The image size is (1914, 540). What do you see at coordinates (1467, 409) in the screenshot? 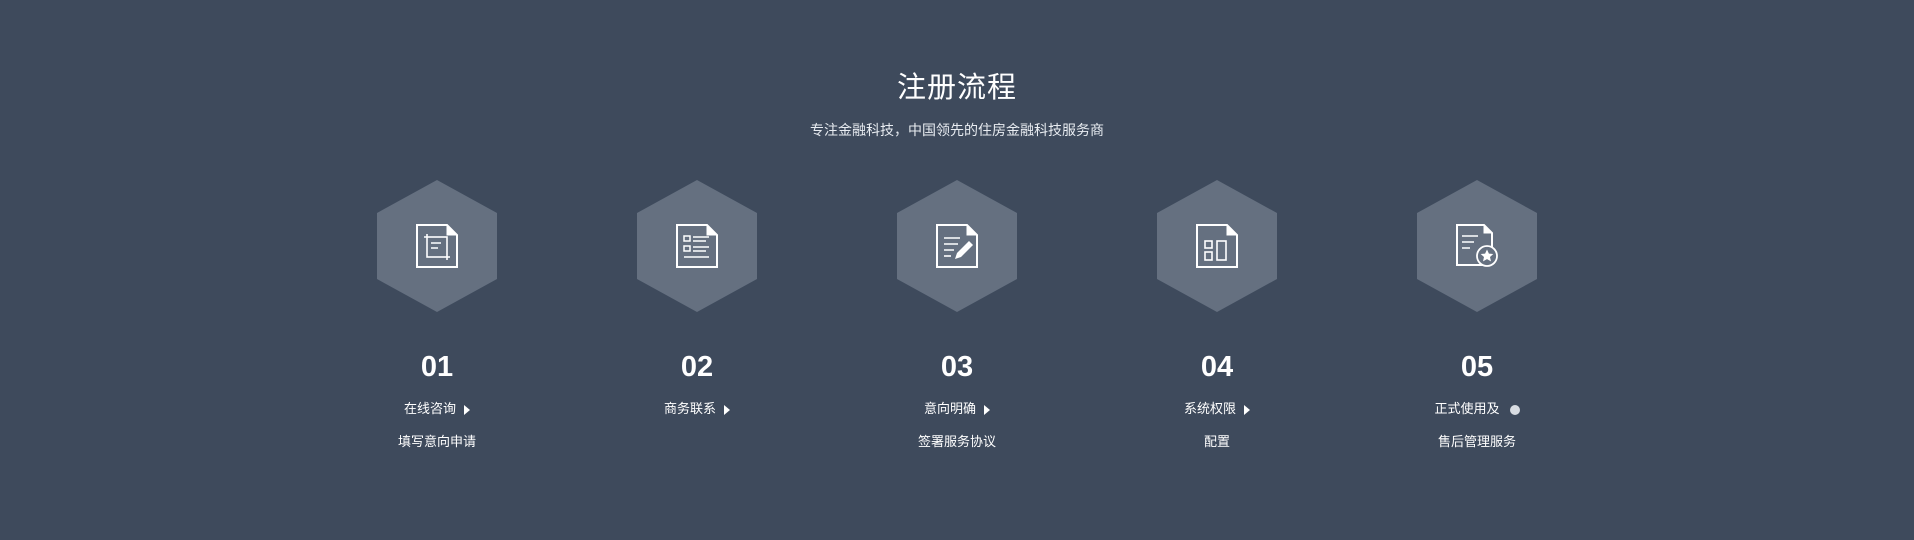
I see `step-label: 正式使用及` at bounding box center [1467, 409].